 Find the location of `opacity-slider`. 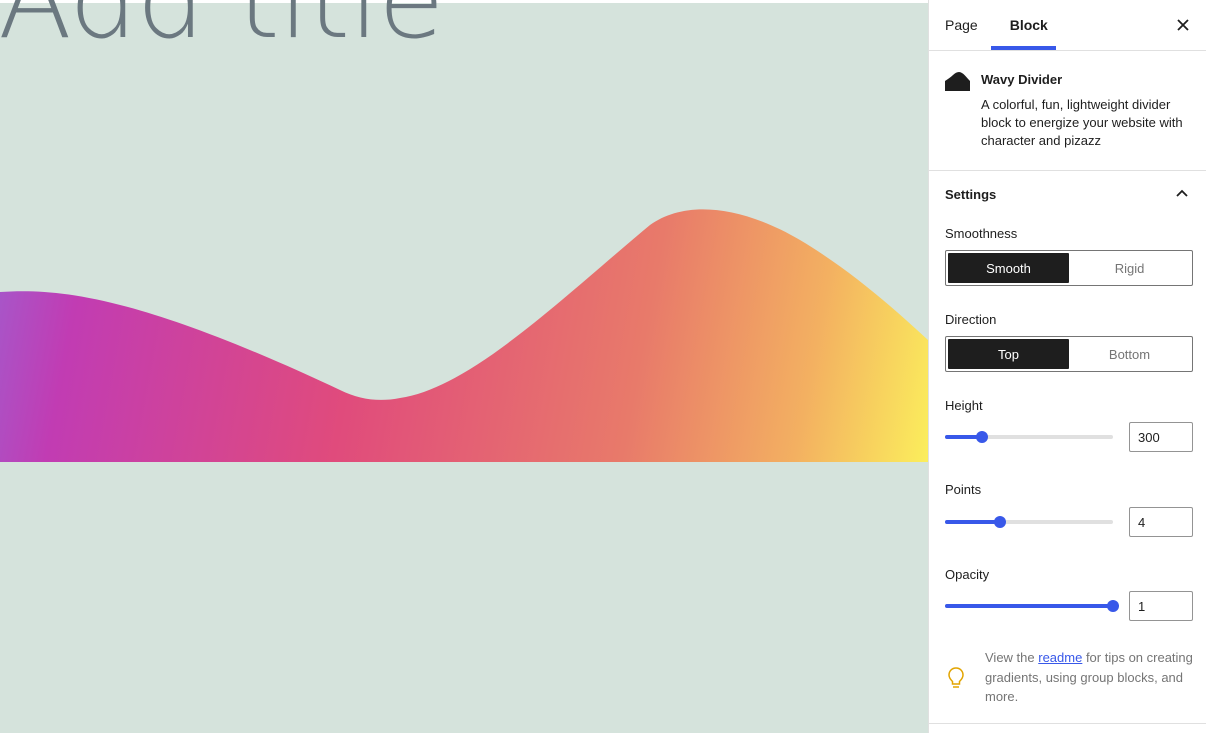

opacity-slider is located at coordinates (1032, 606).